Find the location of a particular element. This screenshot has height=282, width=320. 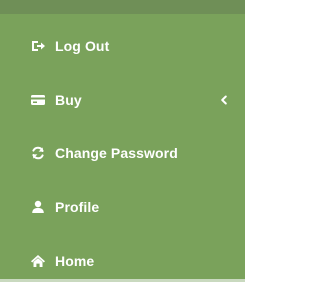

menu-item-profile: Profile is located at coordinates (122, 207).